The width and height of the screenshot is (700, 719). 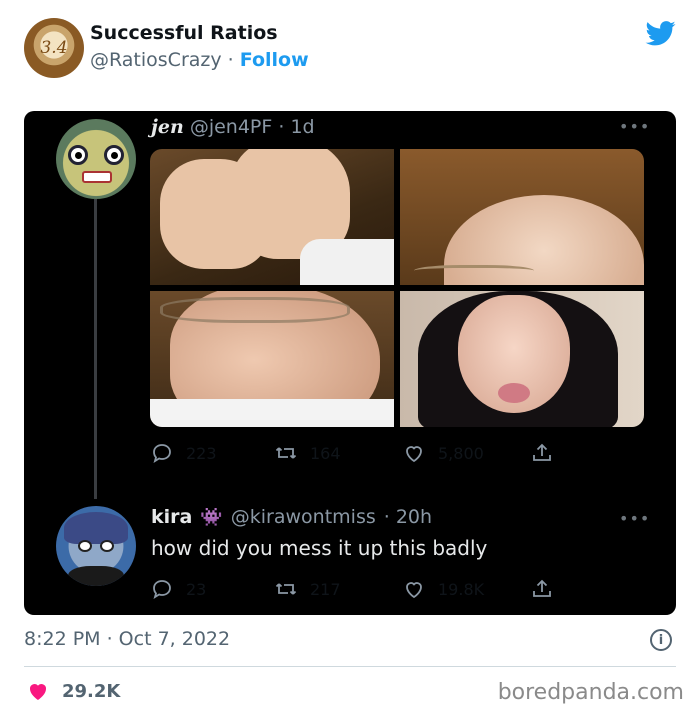 What do you see at coordinates (97, 177) in the screenshot?
I see `avatar-teeth` at bounding box center [97, 177].